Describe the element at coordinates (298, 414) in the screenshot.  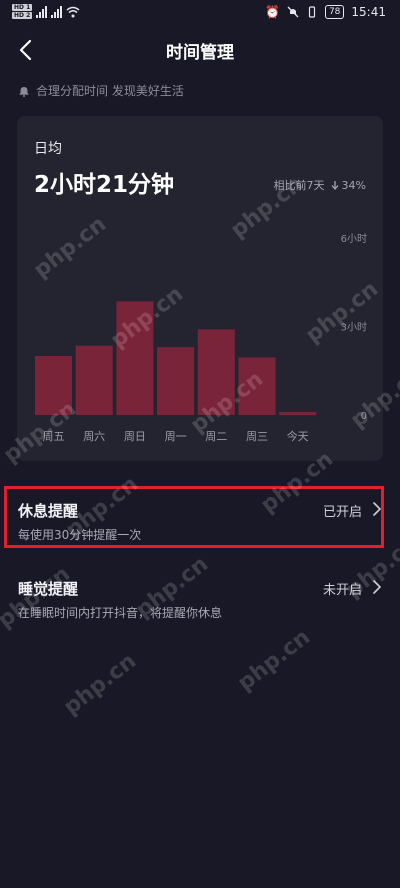
I see `bar-今天` at that location.